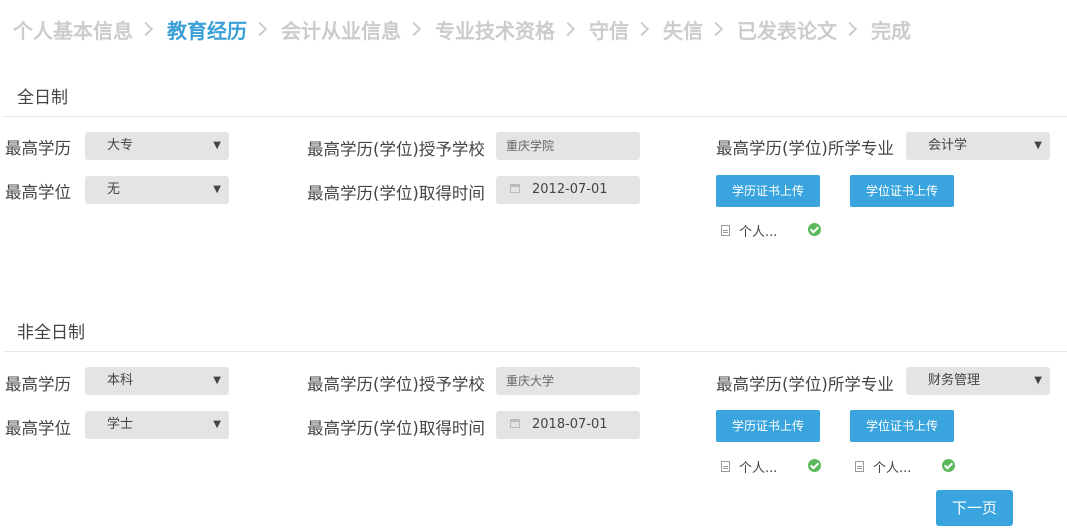 This screenshot has height=532, width=1067. I want to click on step-label: 专业技术资格, so click(495, 30).